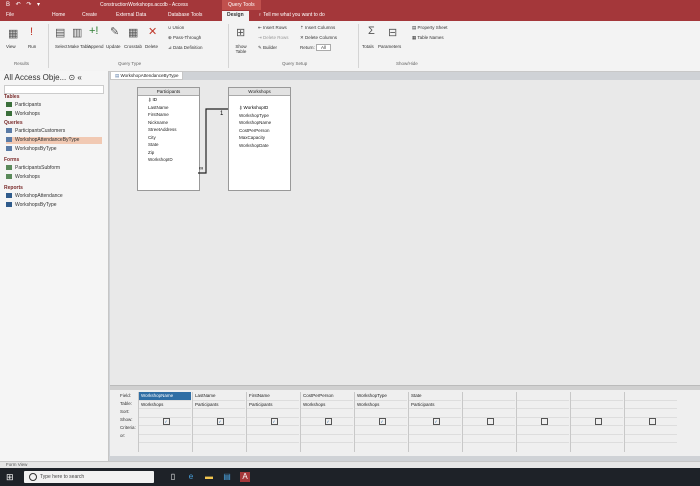 The width and height of the screenshot is (700, 486). I want to click on grid-column: State Participants ✓, so click(434, 422).